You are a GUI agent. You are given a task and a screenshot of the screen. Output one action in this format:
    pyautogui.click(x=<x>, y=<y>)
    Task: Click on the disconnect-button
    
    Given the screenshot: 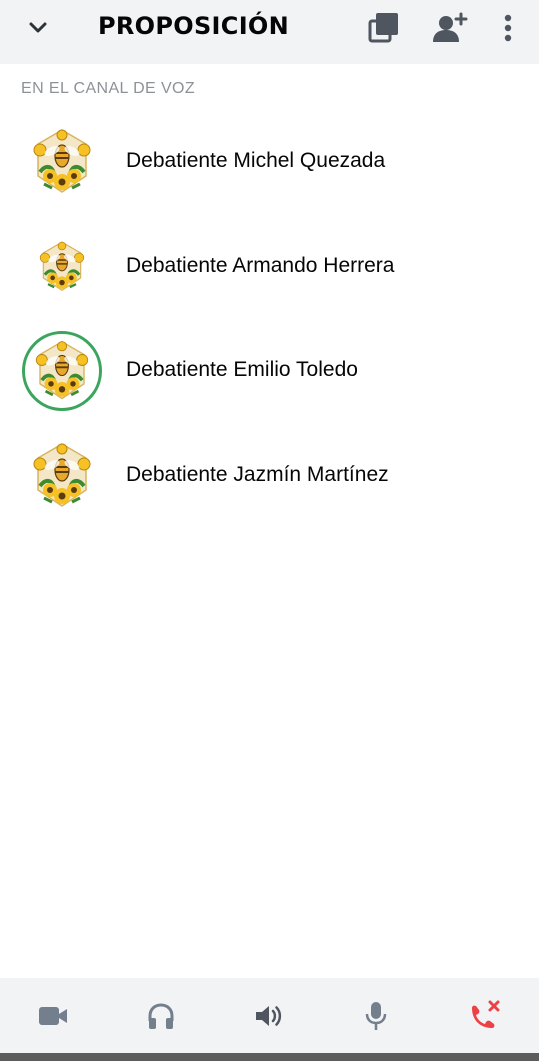 What is the action you would take?
    pyautogui.click(x=484, y=1016)
    